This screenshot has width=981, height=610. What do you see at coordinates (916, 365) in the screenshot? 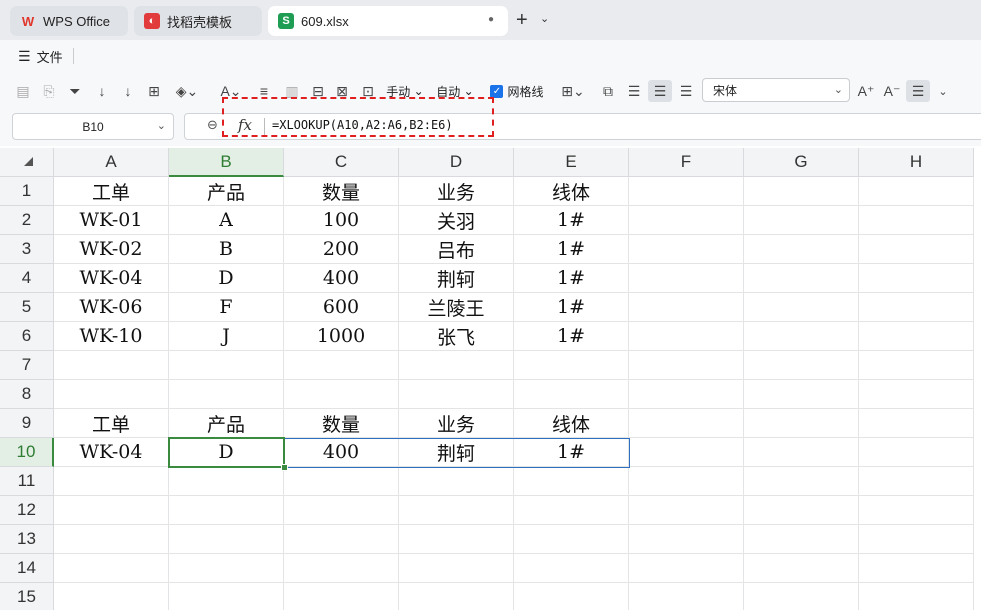
I see `cell-h7` at bounding box center [916, 365].